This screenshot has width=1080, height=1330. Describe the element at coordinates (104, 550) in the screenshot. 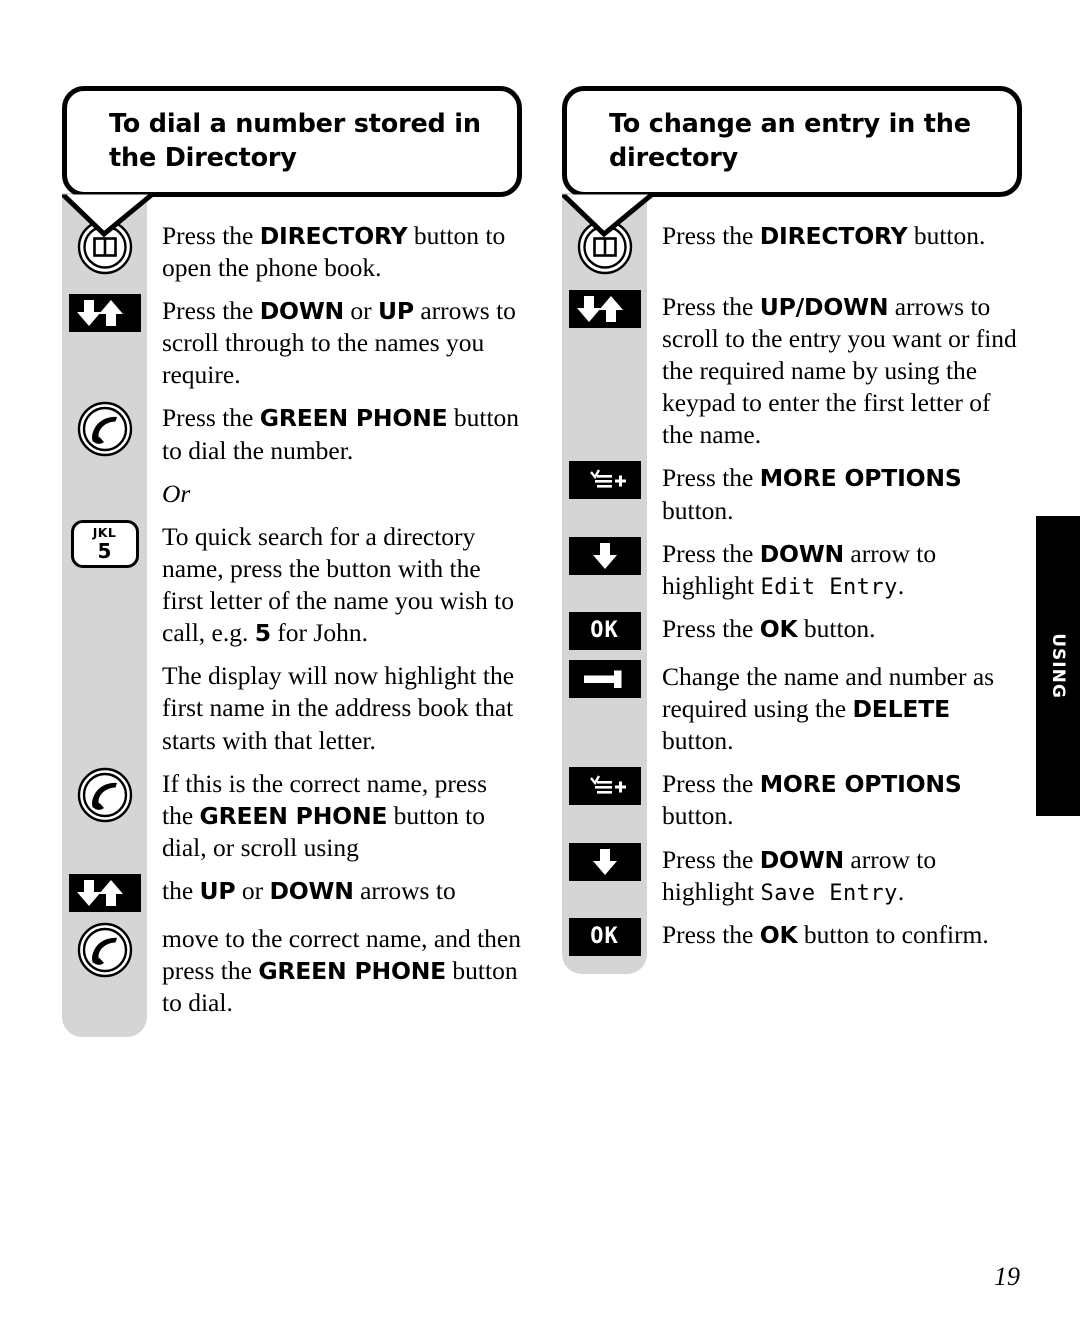

I see `keypad-digit: 5` at that location.